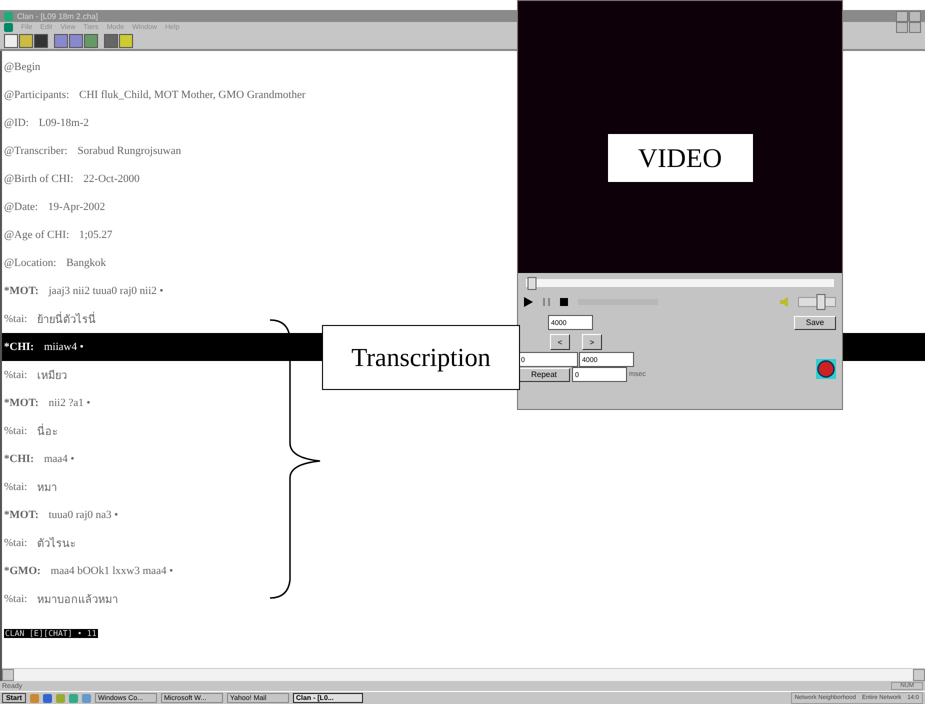 This screenshot has width=925, height=704. I want to click on transcript-line: *MOT: tuua0 raj0 na3 •, so click(62, 515).